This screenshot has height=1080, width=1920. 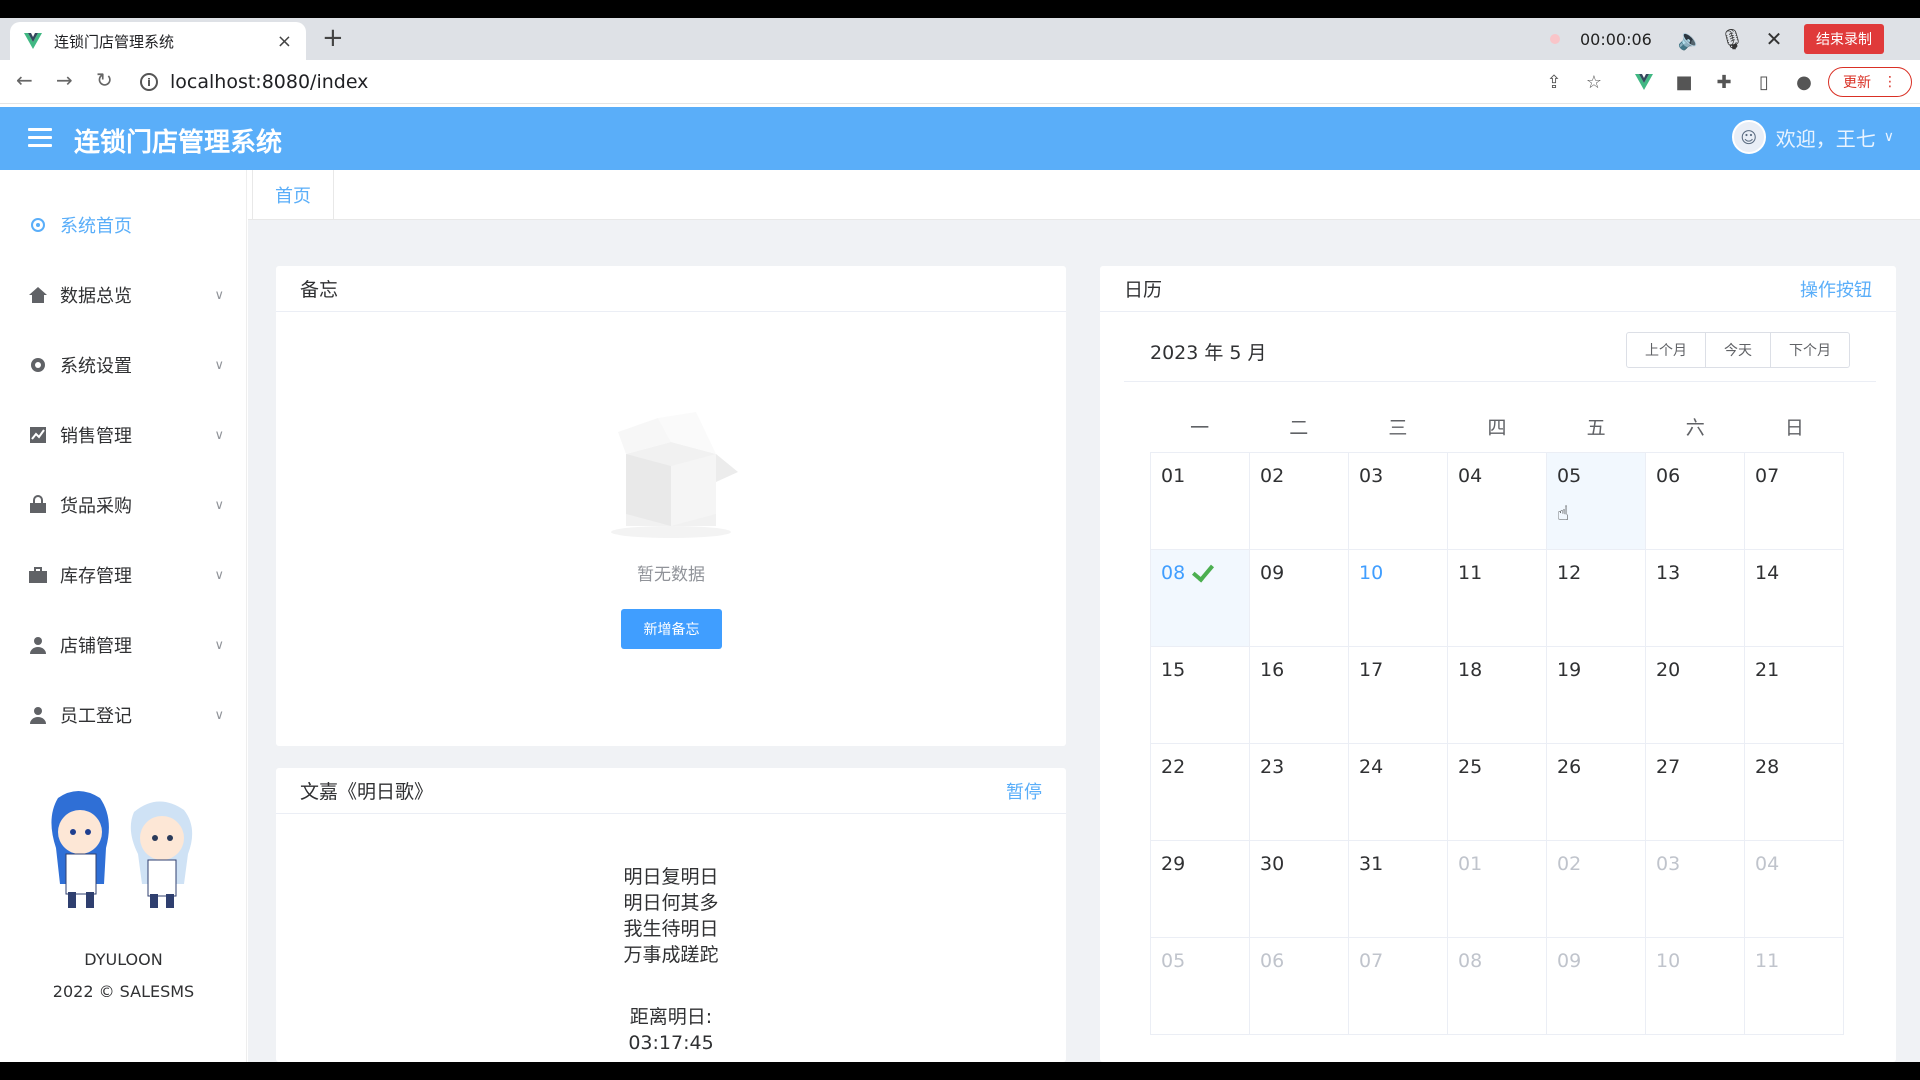 What do you see at coordinates (1208, 353) in the screenshot?
I see `calendar-month-label: 2023 年 5 月` at bounding box center [1208, 353].